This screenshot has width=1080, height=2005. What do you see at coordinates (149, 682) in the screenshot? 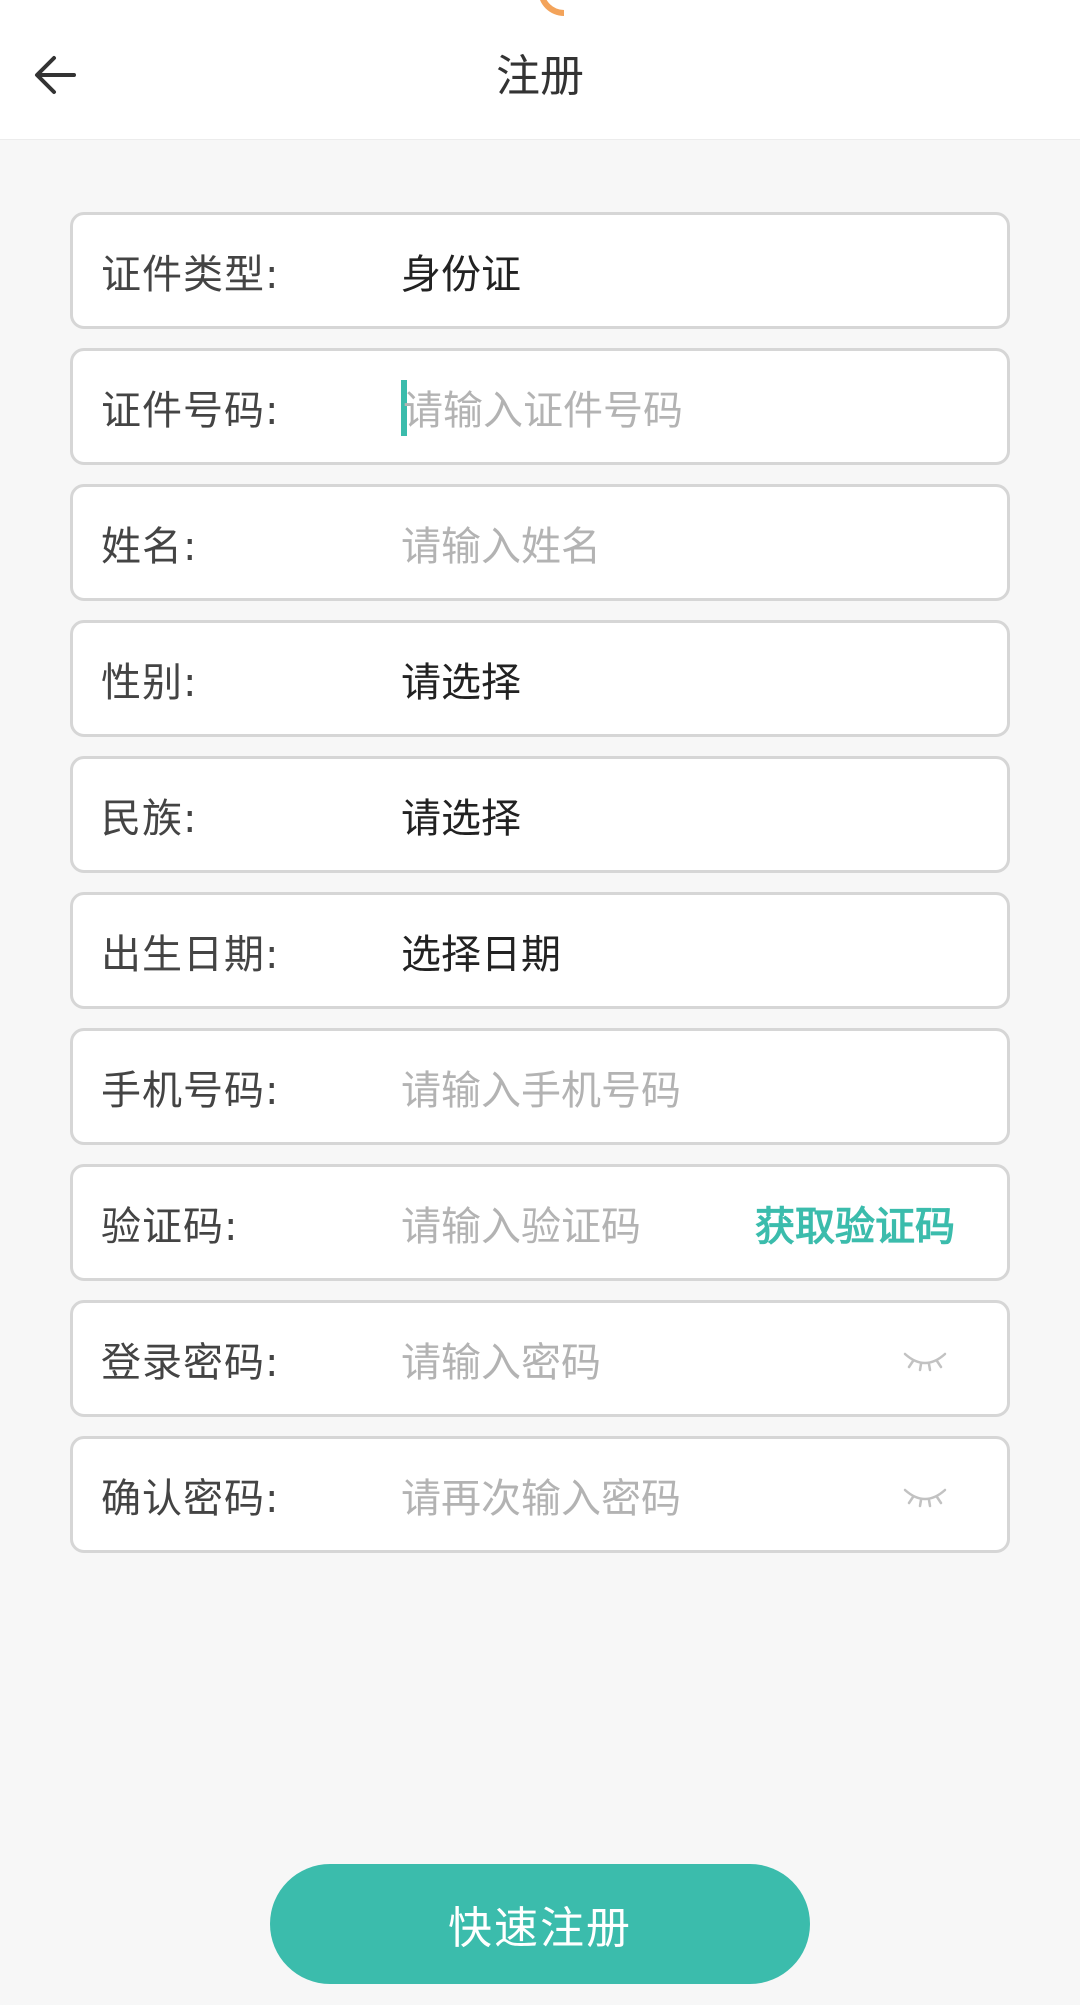
I see `gender-label: 性别:` at bounding box center [149, 682].